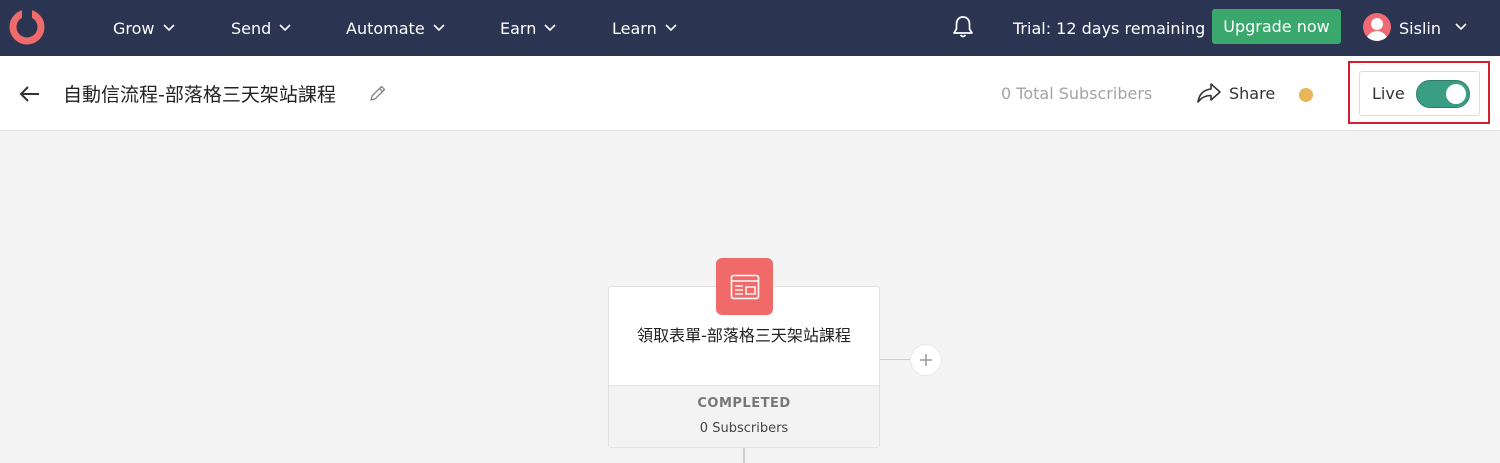 Image resolution: width=1500 pixels, height=463 pixels. I want to click on nav-earn: Earn, so click(528, 28).